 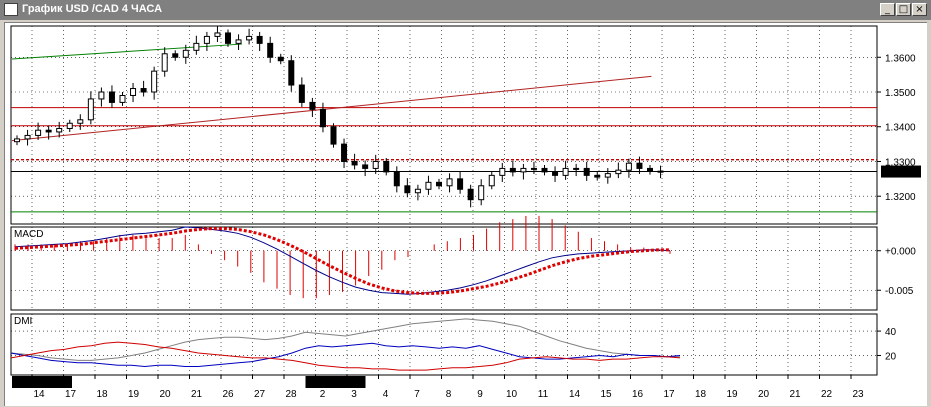 I want to click on dmi-title: DMI, so click(x=23, y=321).